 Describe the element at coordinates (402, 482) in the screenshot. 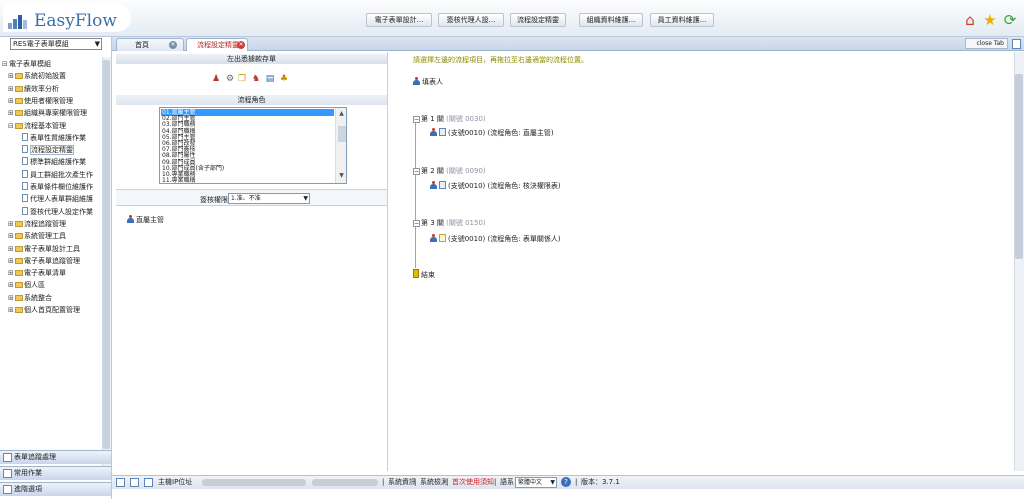

I see `system-info-link: 系統資訊` at that location.